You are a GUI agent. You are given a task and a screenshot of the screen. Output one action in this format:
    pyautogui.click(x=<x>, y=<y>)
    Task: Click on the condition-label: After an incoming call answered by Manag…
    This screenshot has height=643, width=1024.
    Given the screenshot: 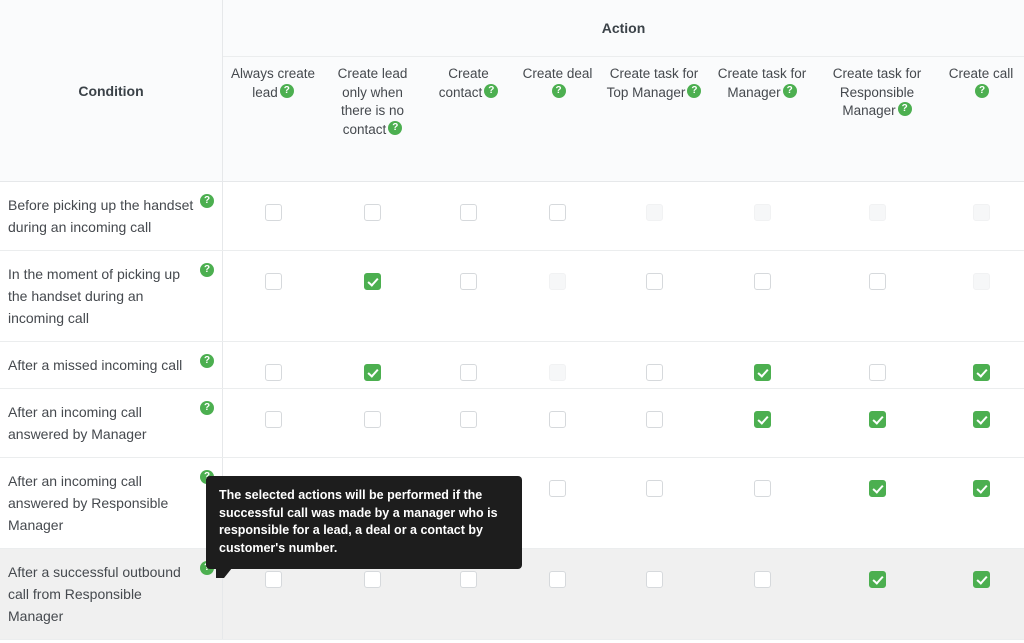 What is the action you would take?
    pyautogui.click(x=77, y=423)
    